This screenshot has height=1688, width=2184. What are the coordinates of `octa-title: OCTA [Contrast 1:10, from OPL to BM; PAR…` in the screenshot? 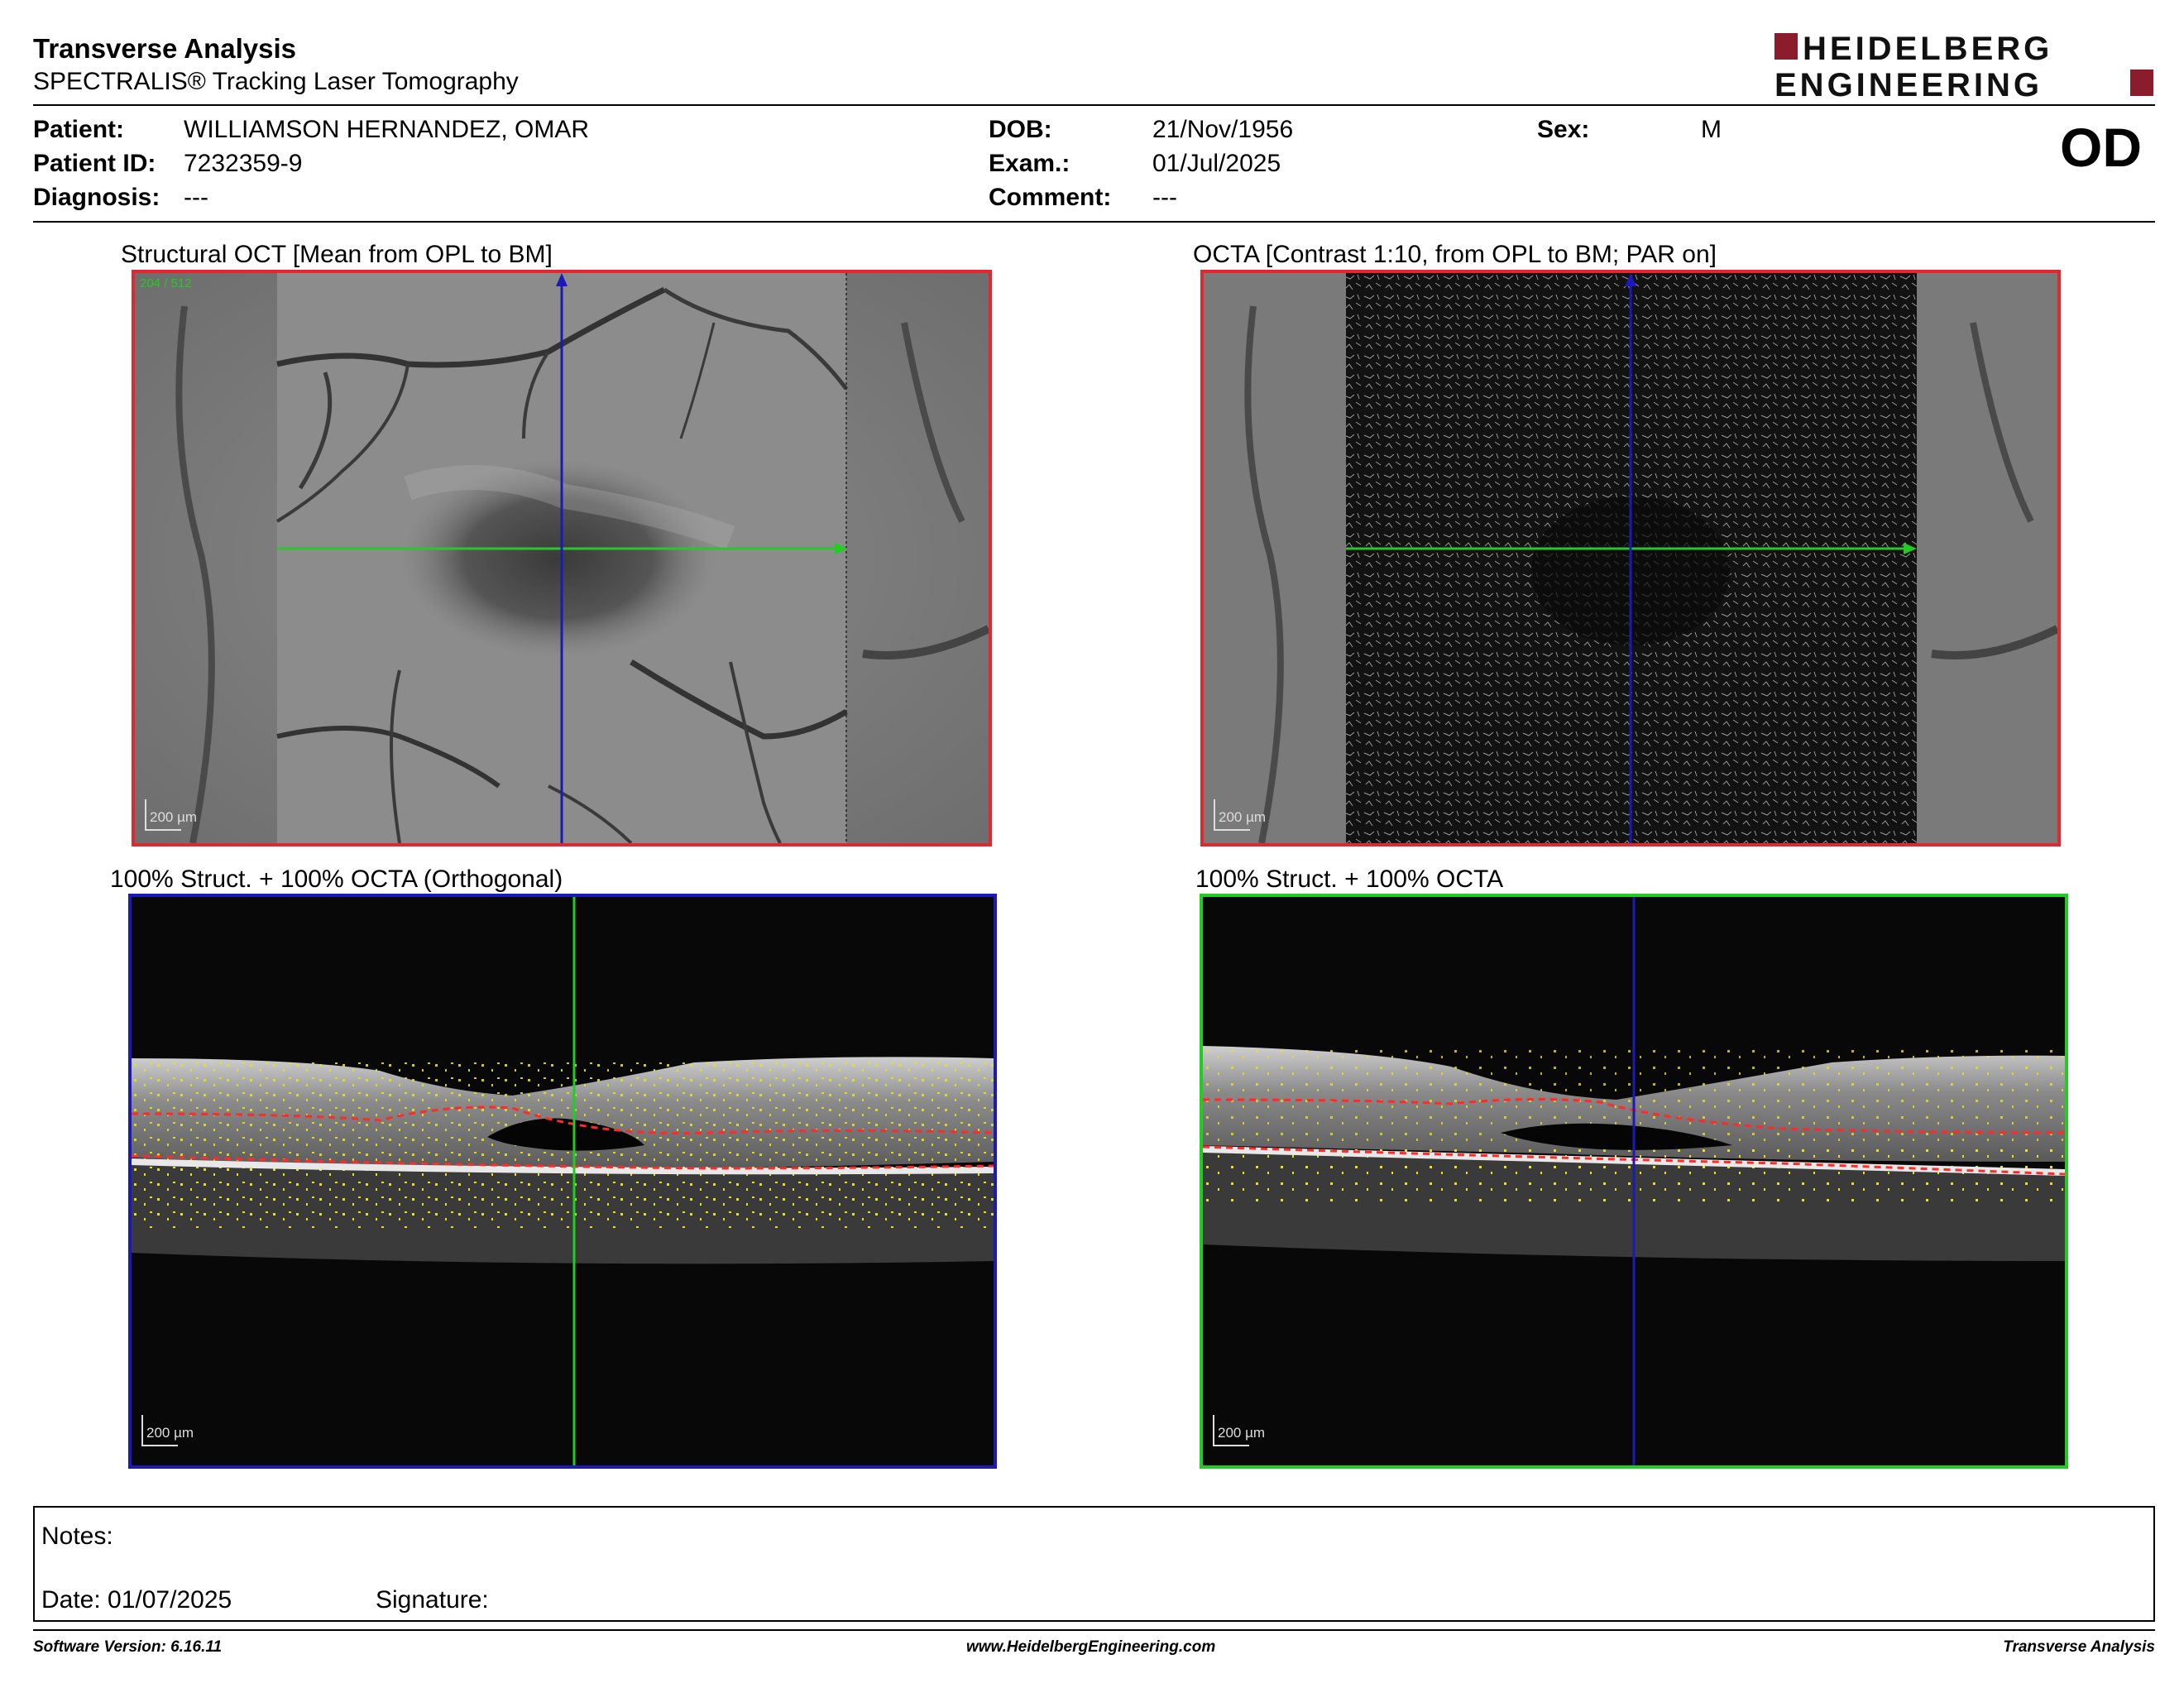 It's located at (1455, 254).